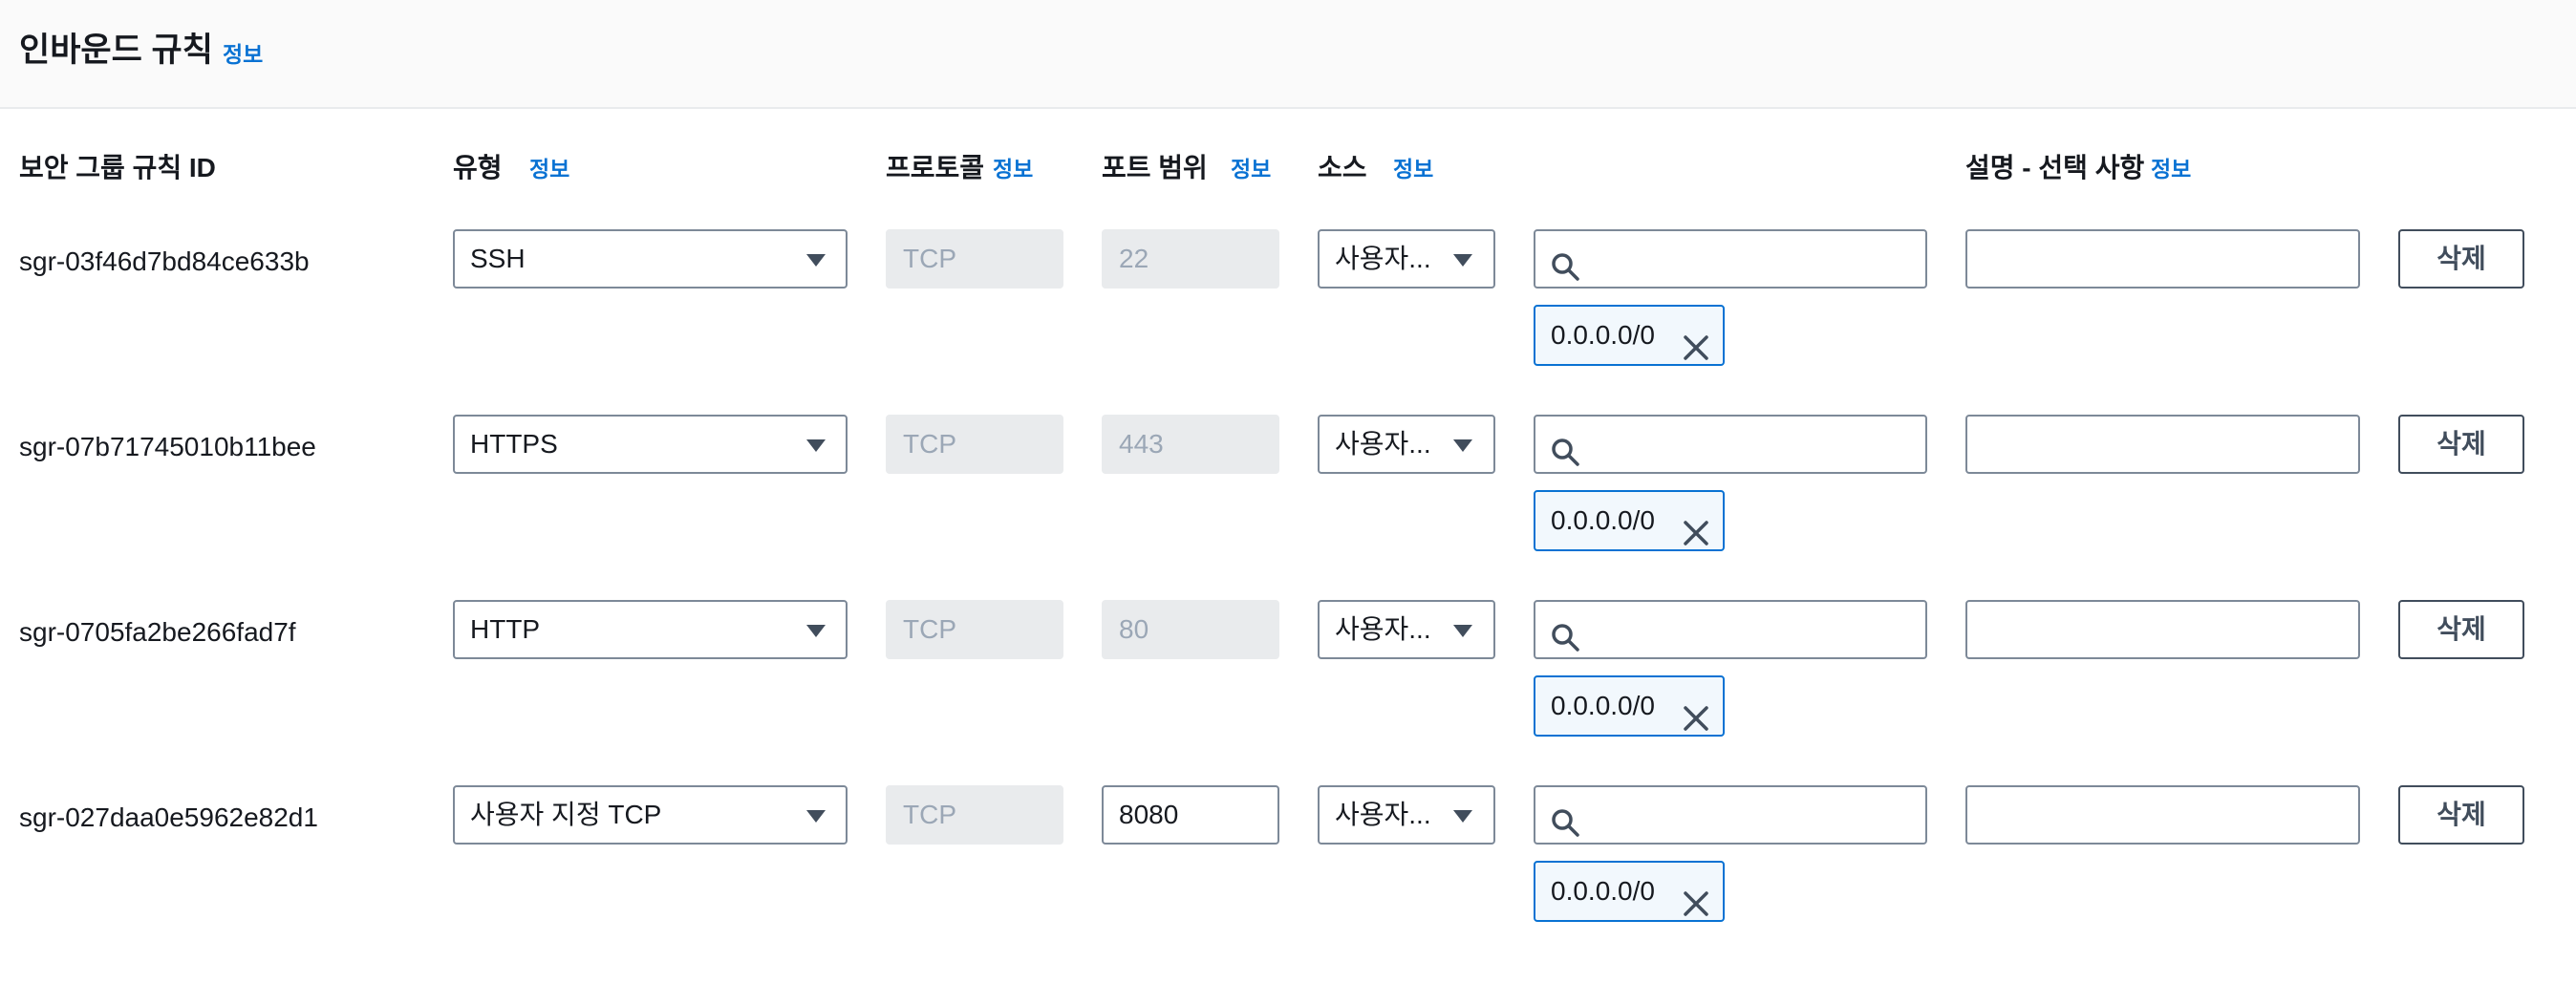  I want to click on port-range-input: 8080, so click(1190, 815).